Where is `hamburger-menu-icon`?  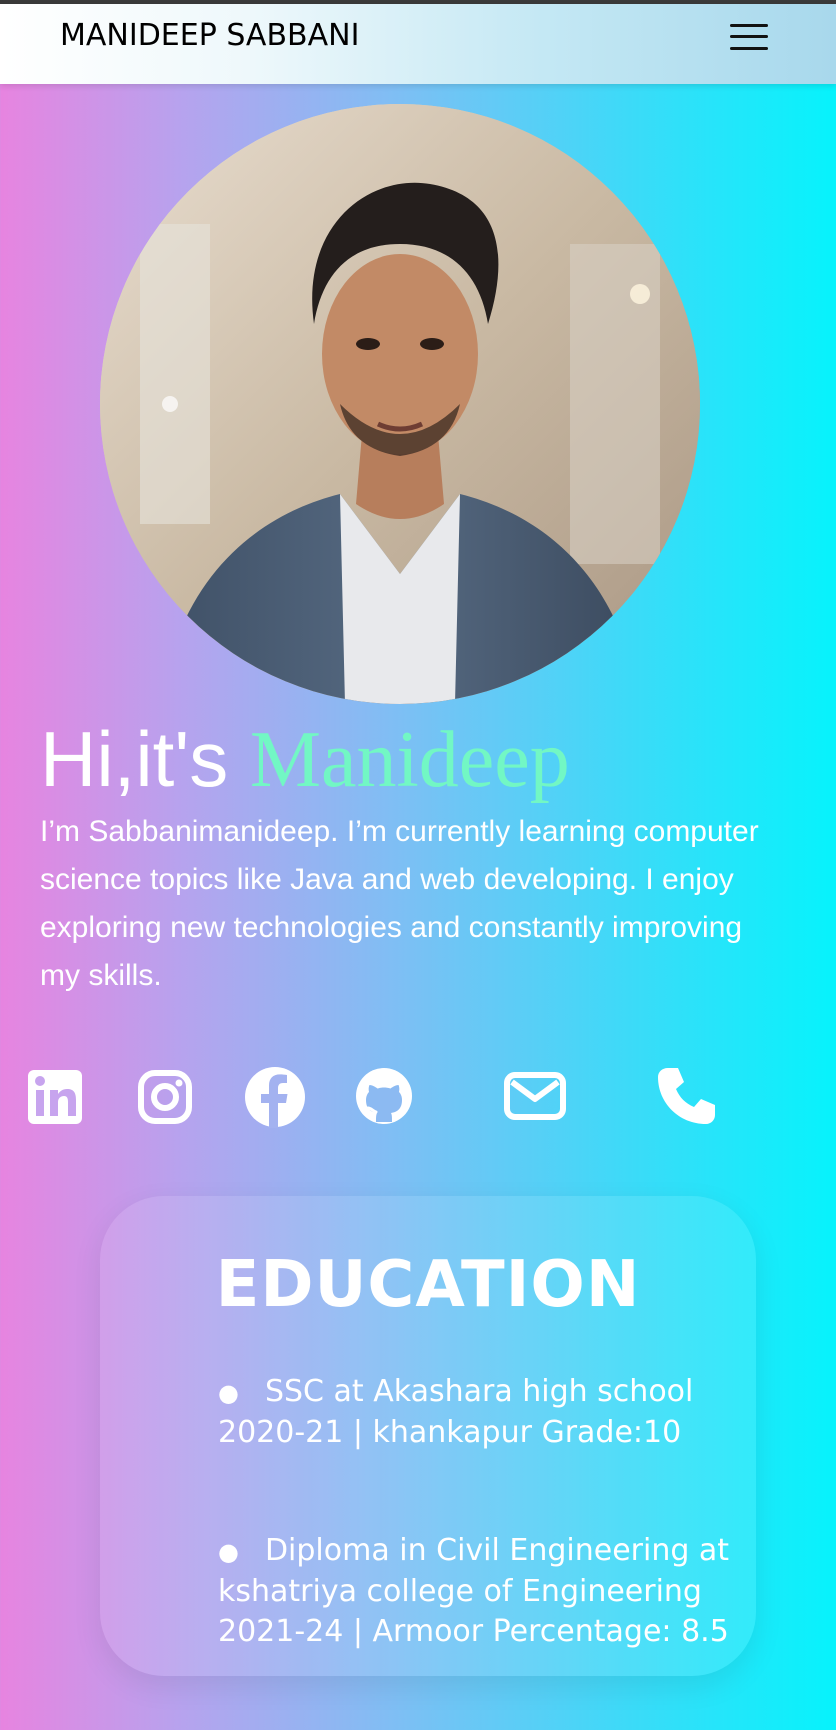 hamburger-menu-icon is located at coordinates (750, 37).